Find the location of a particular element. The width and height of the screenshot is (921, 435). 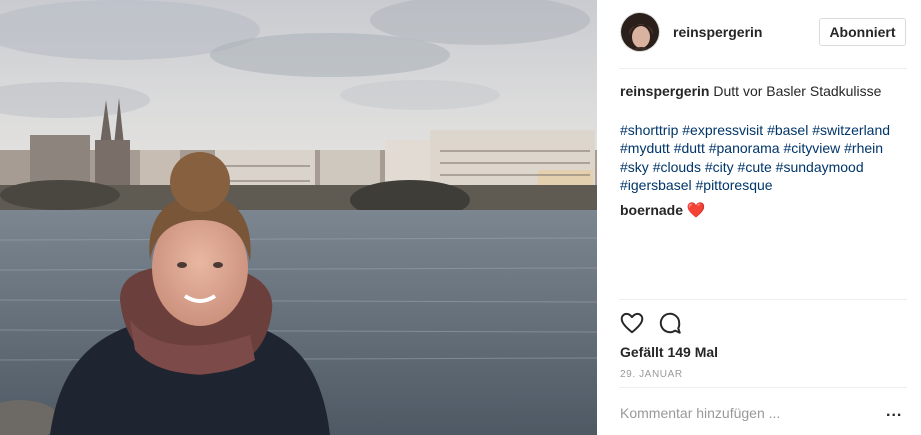

avatar is located at coordinates (640, 32).